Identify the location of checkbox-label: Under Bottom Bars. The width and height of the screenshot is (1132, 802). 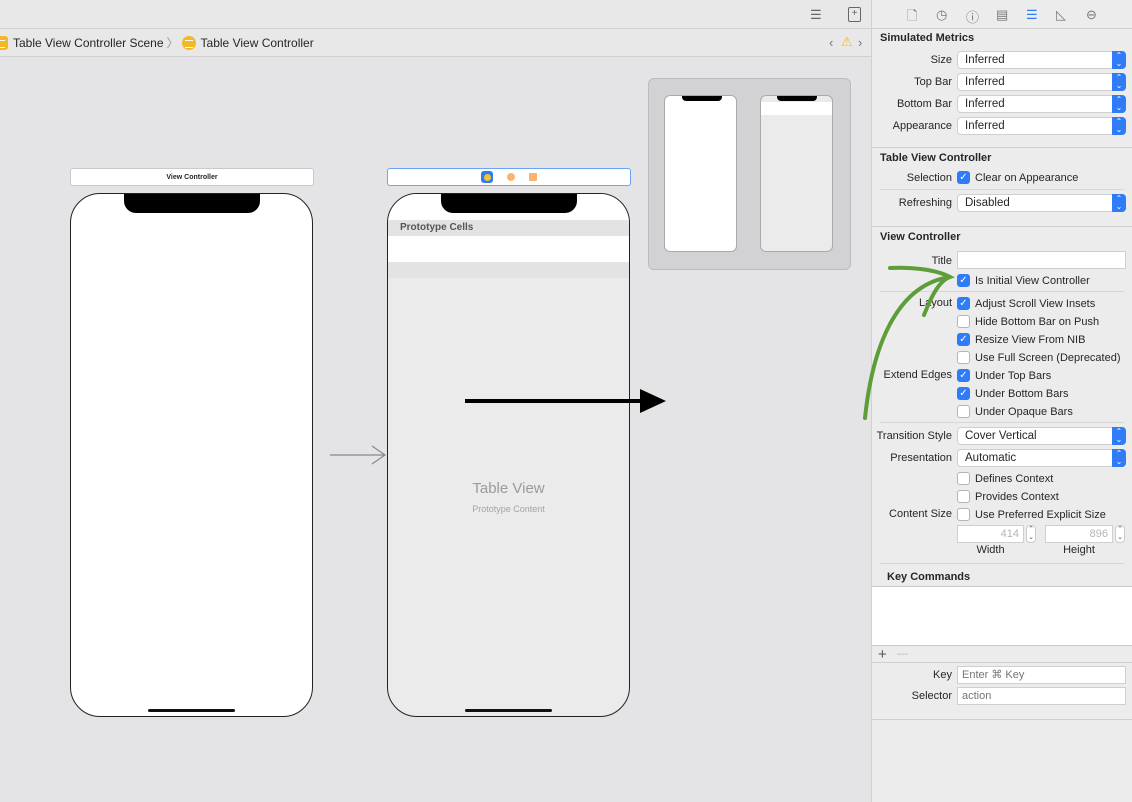
(1022, 393).